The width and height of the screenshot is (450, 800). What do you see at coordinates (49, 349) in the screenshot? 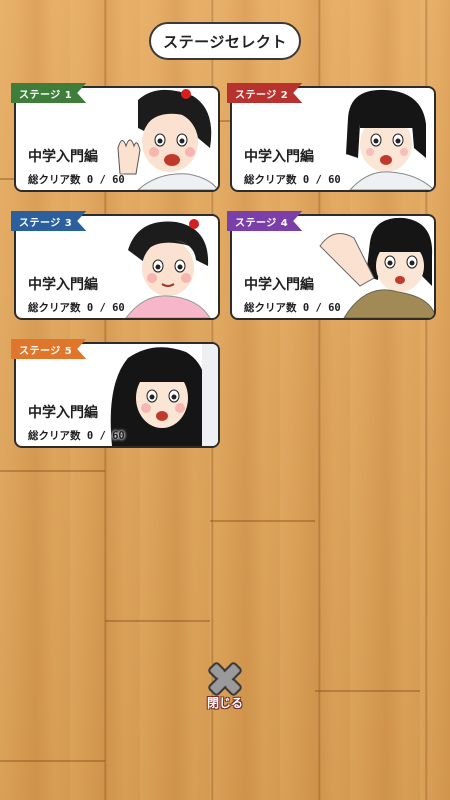
I see `stage-ribbon: ステージ 5` at bounding box center [49, 349].